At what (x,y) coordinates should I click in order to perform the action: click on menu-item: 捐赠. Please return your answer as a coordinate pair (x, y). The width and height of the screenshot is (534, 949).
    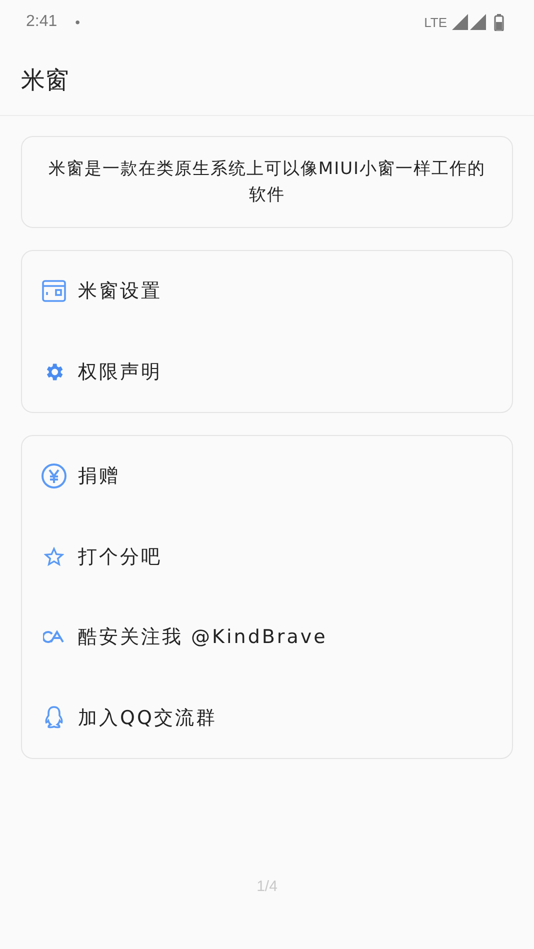
    Looking at the image, I should click on (267, 476).